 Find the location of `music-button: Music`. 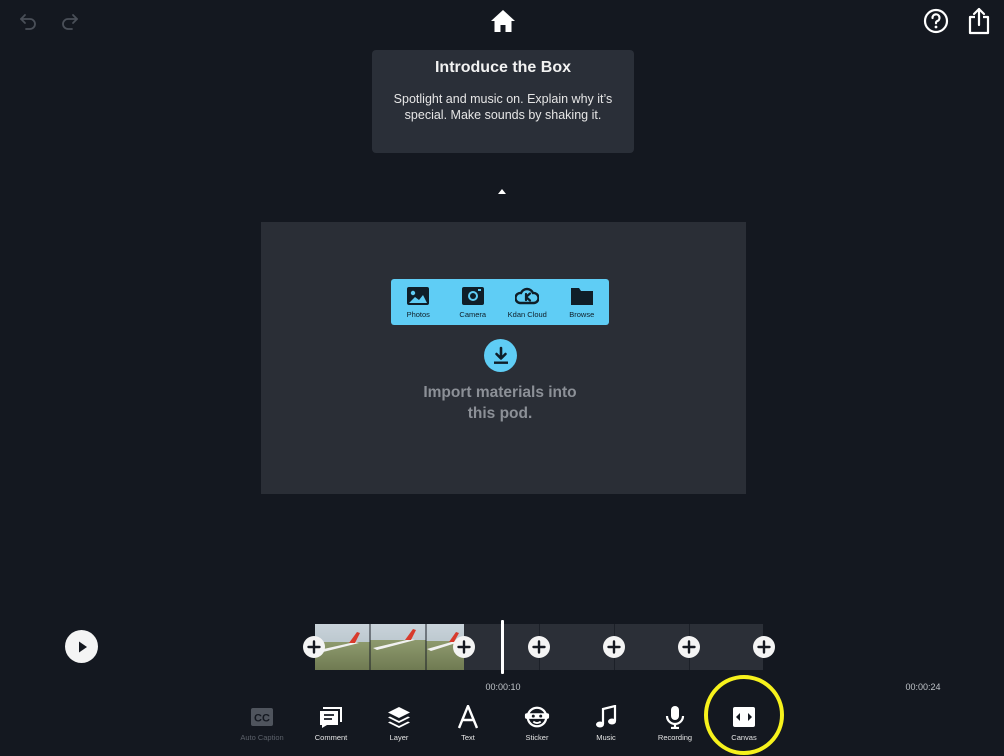

music-button: Music is located at coordinates (606, 724).